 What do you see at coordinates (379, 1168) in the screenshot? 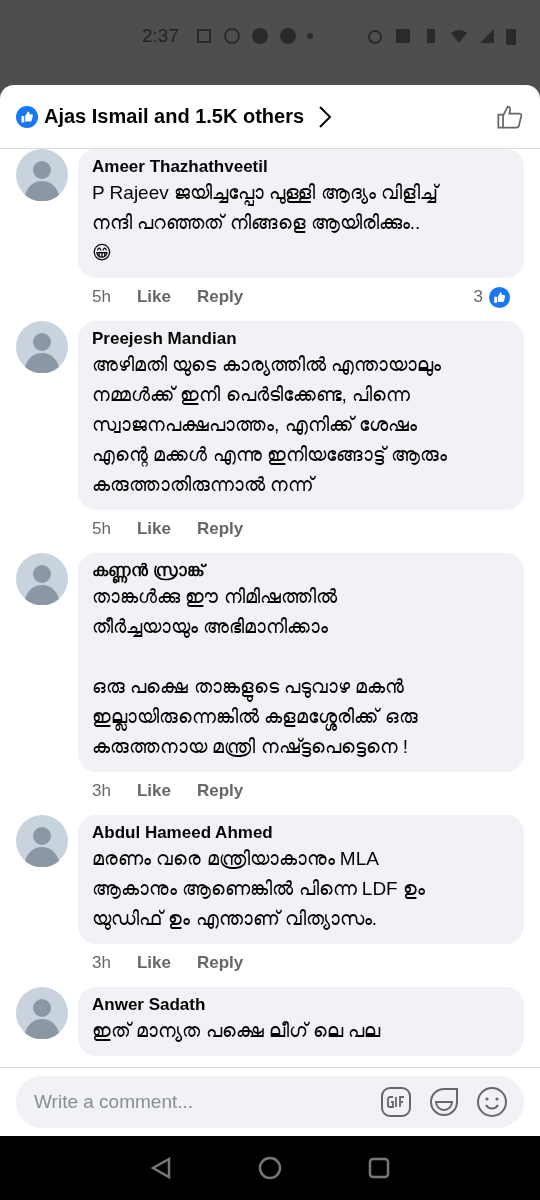
I see `recents-icon` at bounding box center [379, 1168].